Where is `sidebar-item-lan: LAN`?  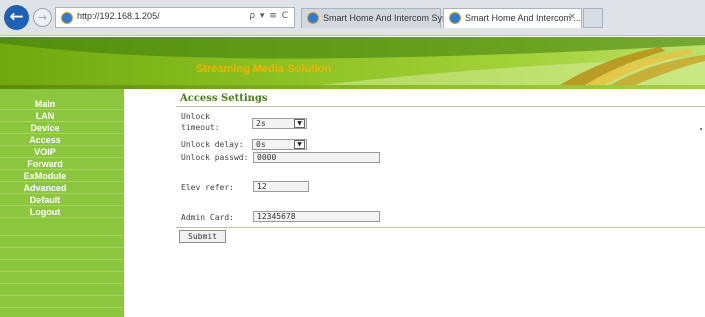
sidebar-item-lan: LAN is located at coordinates (62, 116).